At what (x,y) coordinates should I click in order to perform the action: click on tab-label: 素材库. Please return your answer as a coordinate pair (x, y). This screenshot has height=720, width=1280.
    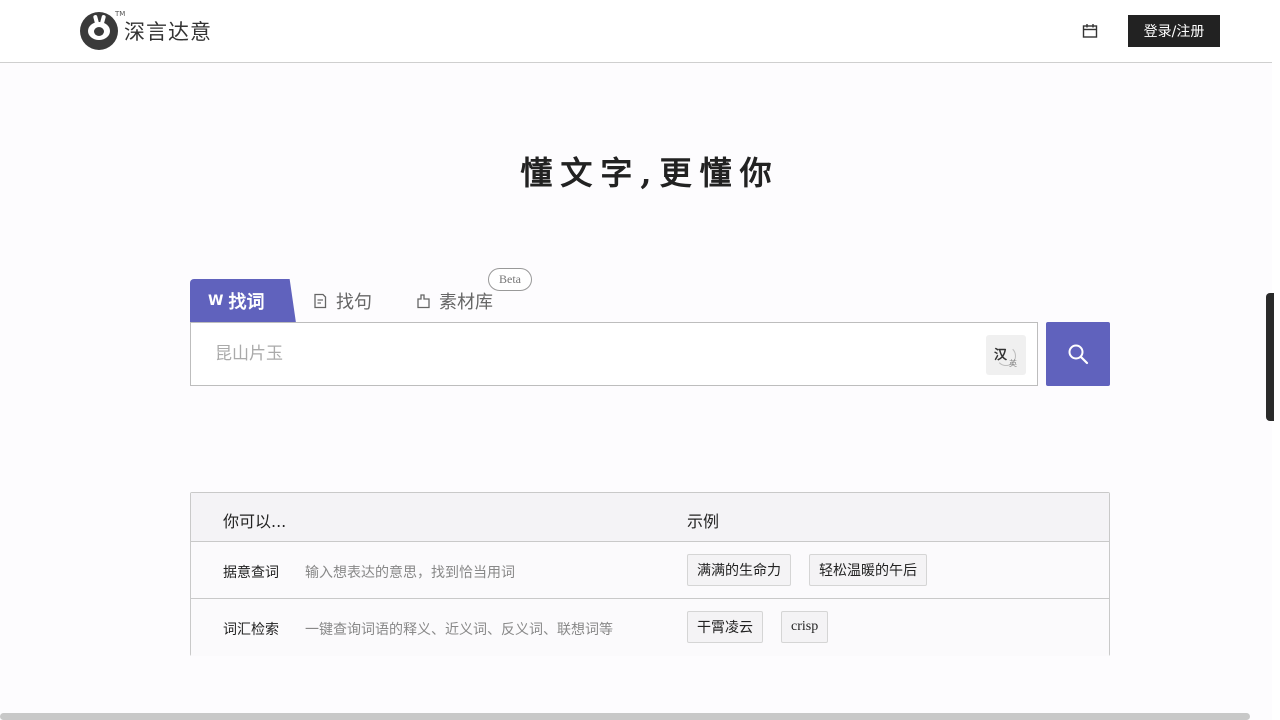
    Looking at the image, I should click on (466, 302).